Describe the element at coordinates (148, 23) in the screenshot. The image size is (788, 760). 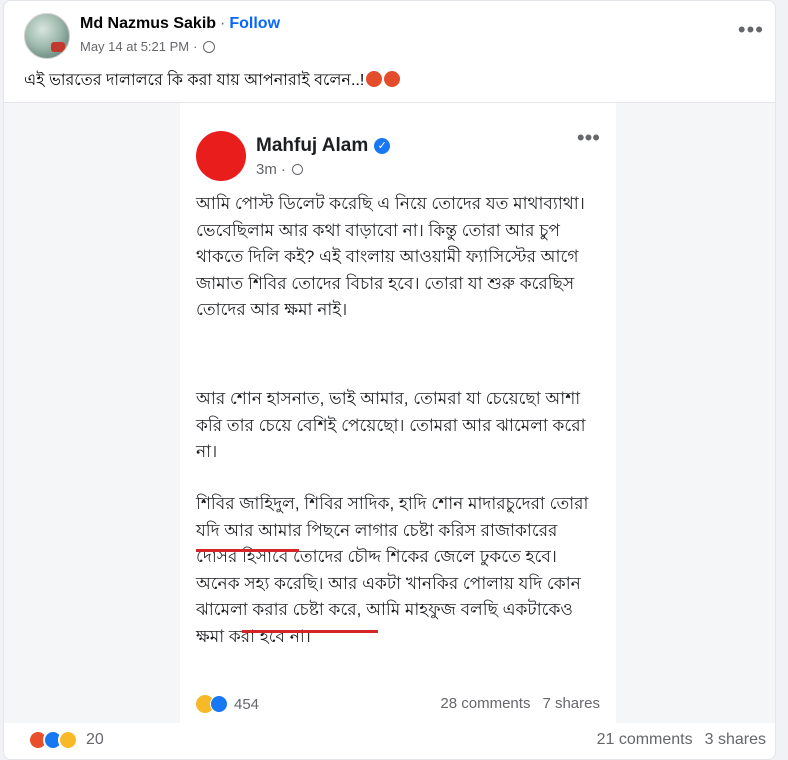
I see `author-name: Md Nazmus Sakib` at that location.